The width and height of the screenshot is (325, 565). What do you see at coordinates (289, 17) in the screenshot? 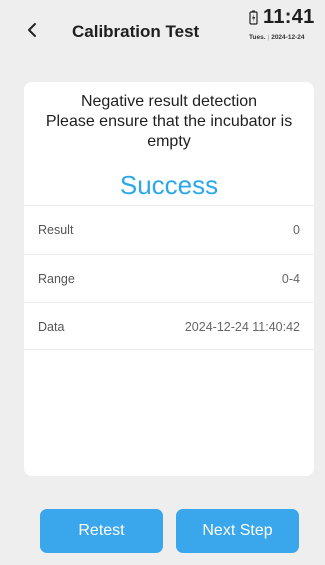
I see `clock-time: 11:41` at bounding box center [289, 17].